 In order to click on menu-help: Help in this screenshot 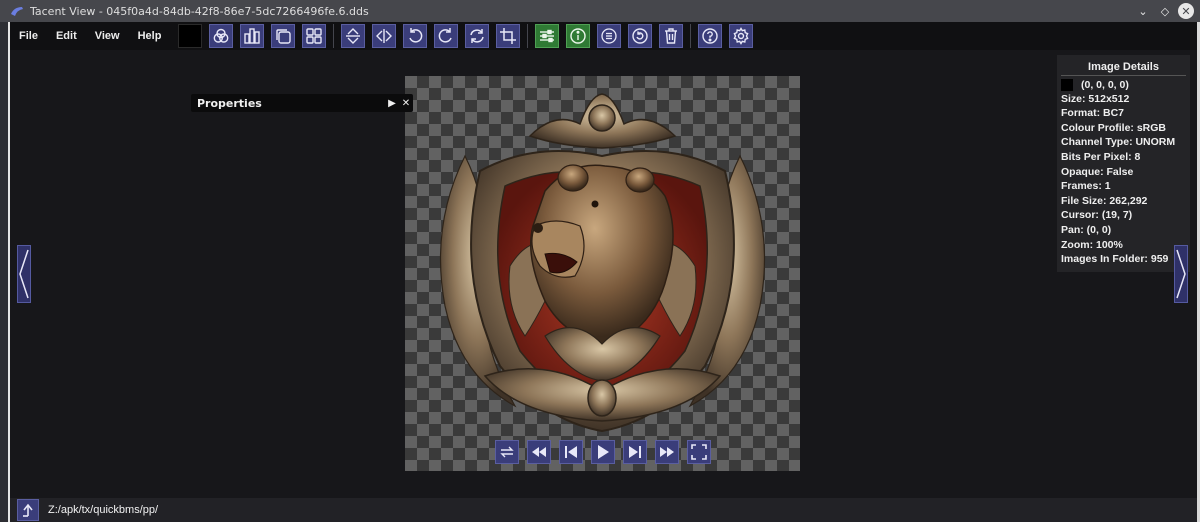, I will do `click(150, 36)`.